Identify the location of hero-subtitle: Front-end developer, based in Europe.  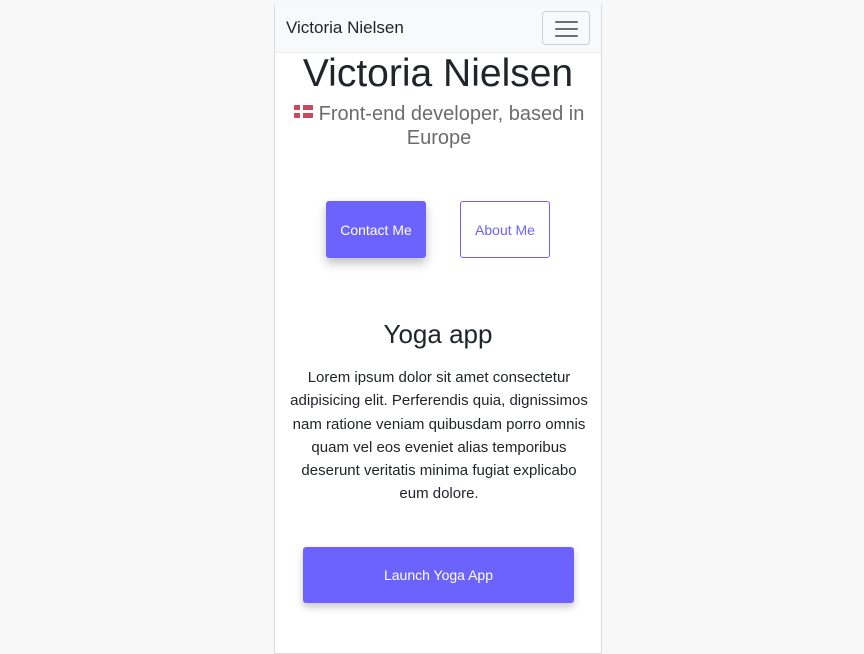
(439, 126).